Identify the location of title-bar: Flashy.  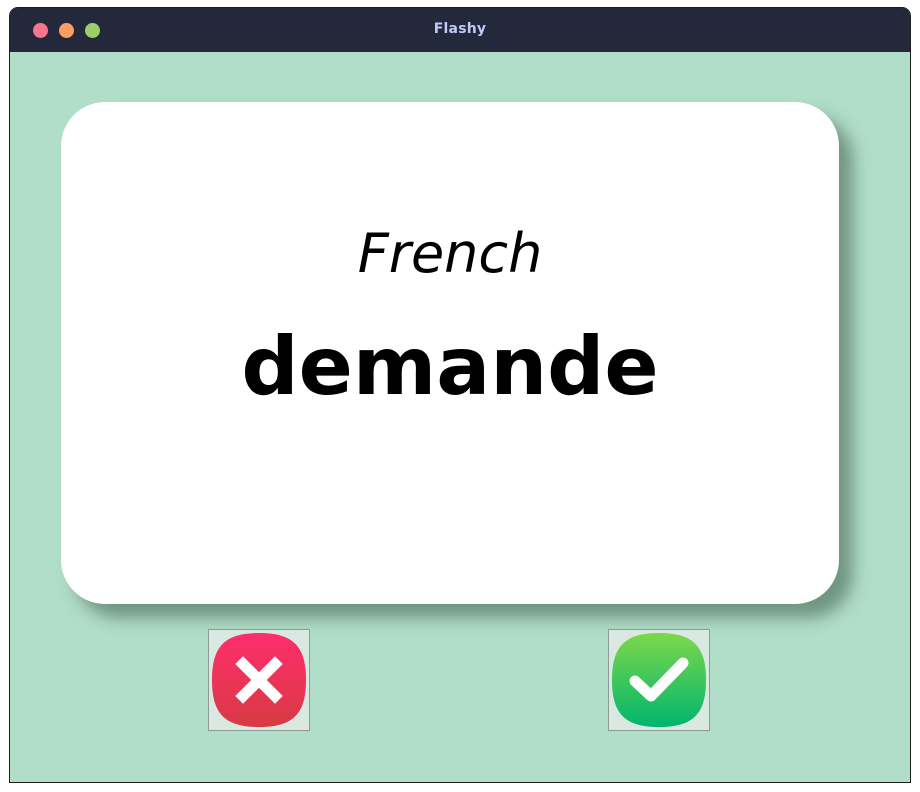
(460, 30).